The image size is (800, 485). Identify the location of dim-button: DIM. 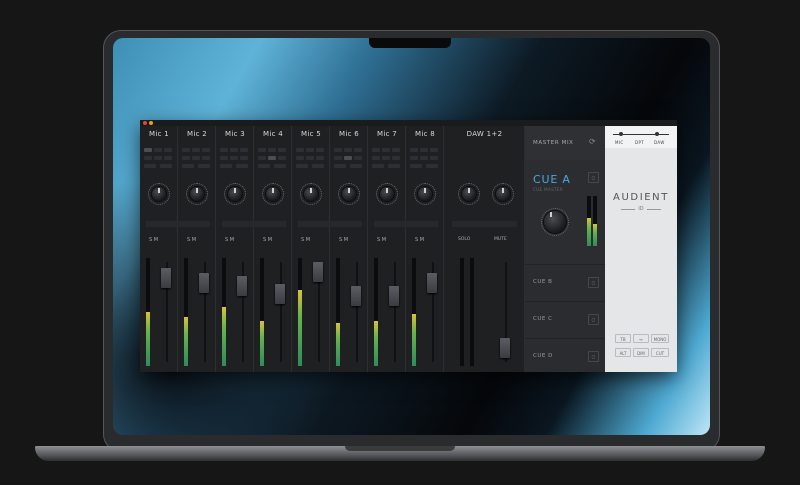
(641, 352).